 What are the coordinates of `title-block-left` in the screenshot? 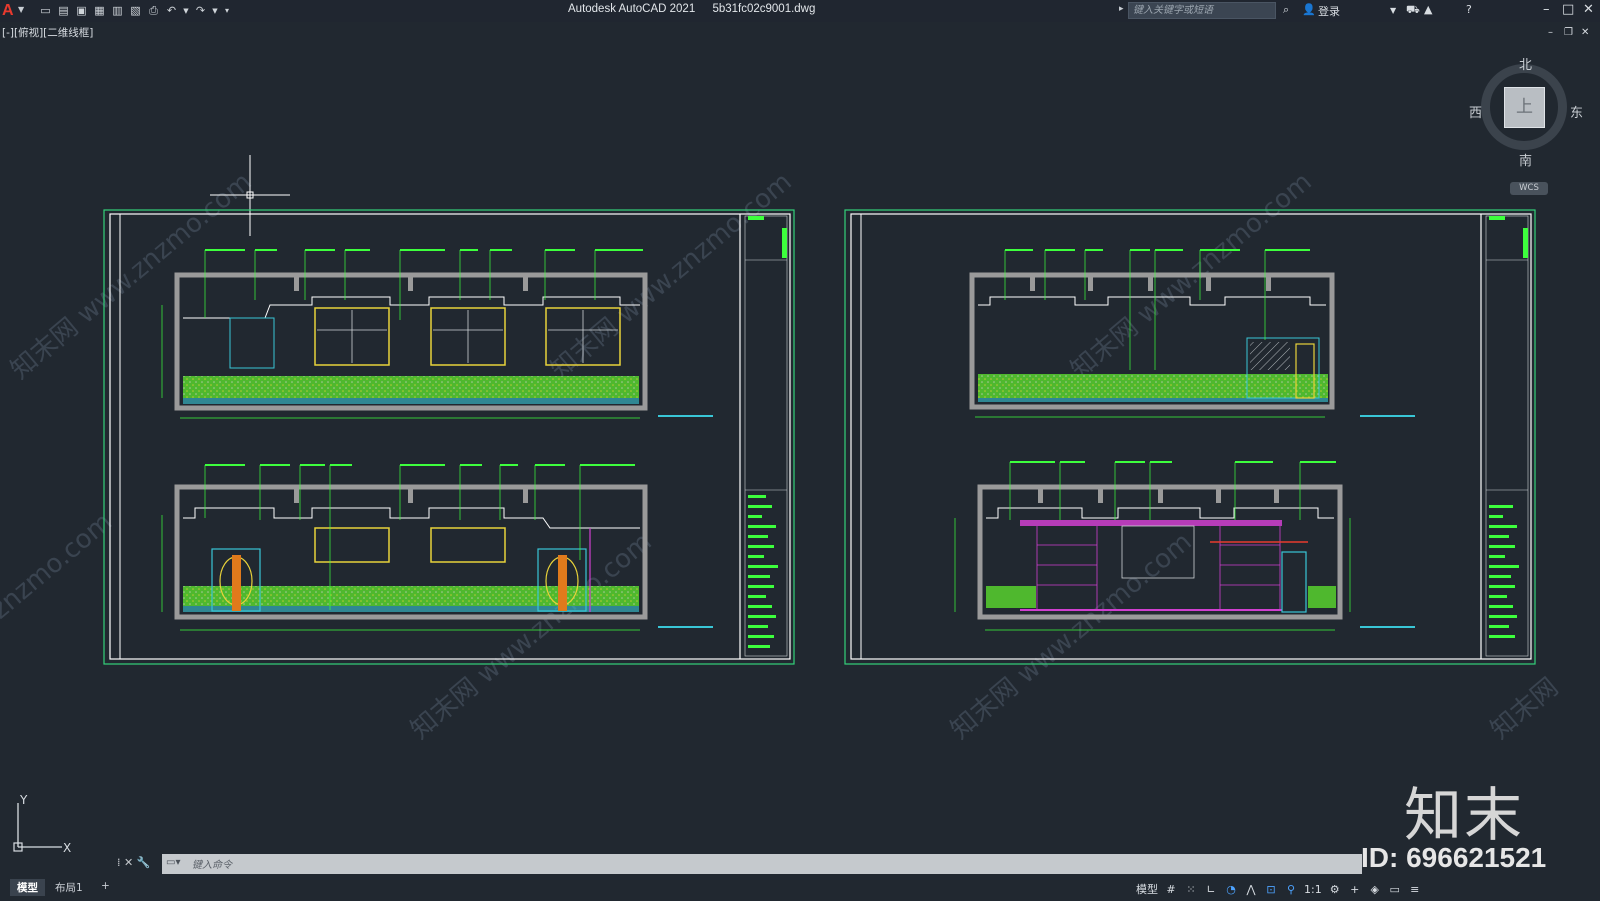 It's located at (766, 436).